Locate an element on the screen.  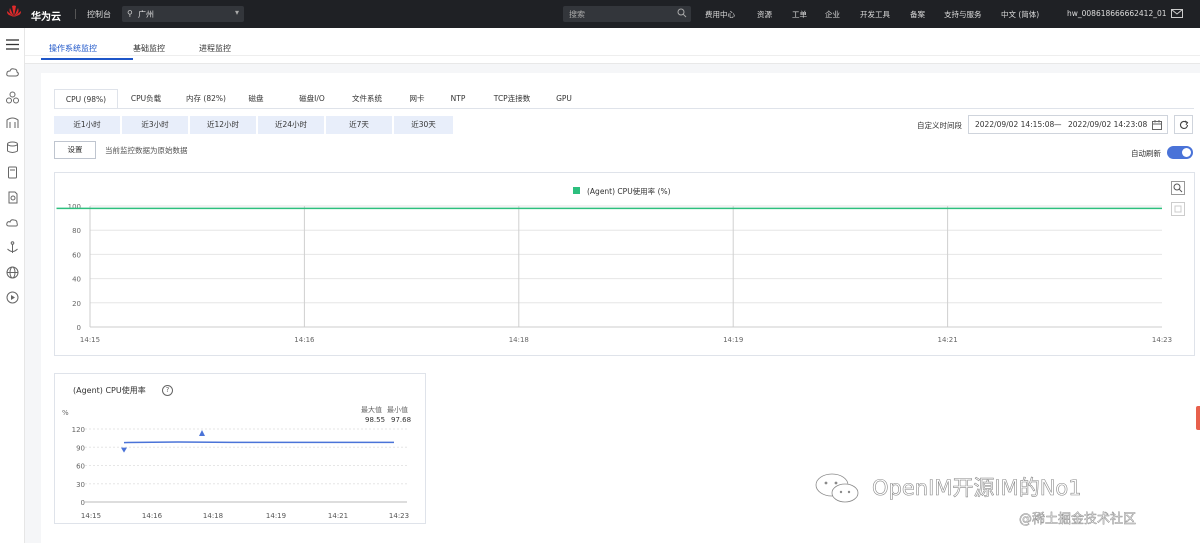
subtab-memory: 内存 (82%) is located at coordinates (206, 99).